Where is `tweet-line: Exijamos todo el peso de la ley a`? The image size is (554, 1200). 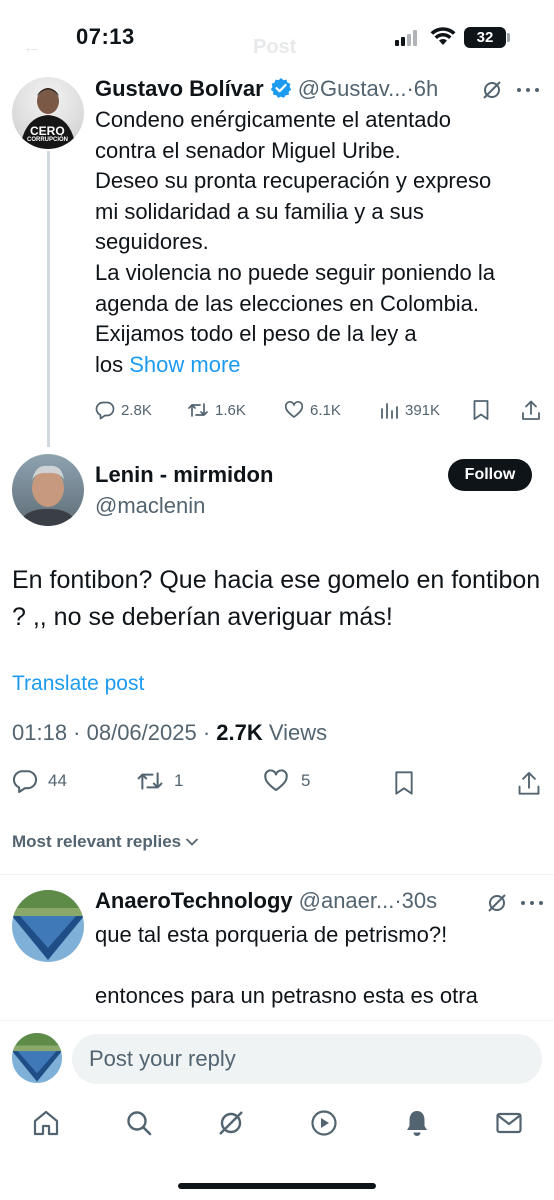
tweet-line: Exijamos todo el peso de la ley a is located at coordinates (256, 334).